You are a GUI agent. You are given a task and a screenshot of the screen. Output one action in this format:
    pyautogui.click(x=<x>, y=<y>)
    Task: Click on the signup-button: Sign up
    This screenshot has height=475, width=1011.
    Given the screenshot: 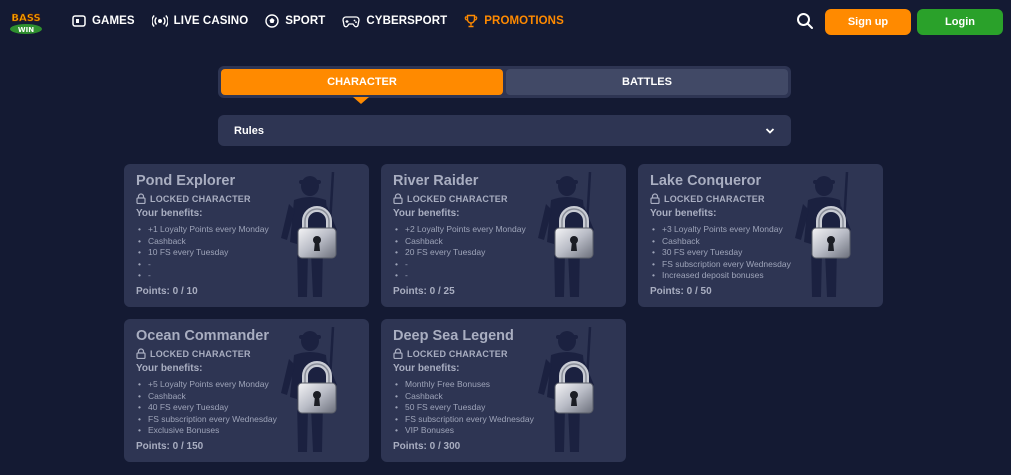 What is the action you would take?
    pyautogui.click(x=868, y=22)
    